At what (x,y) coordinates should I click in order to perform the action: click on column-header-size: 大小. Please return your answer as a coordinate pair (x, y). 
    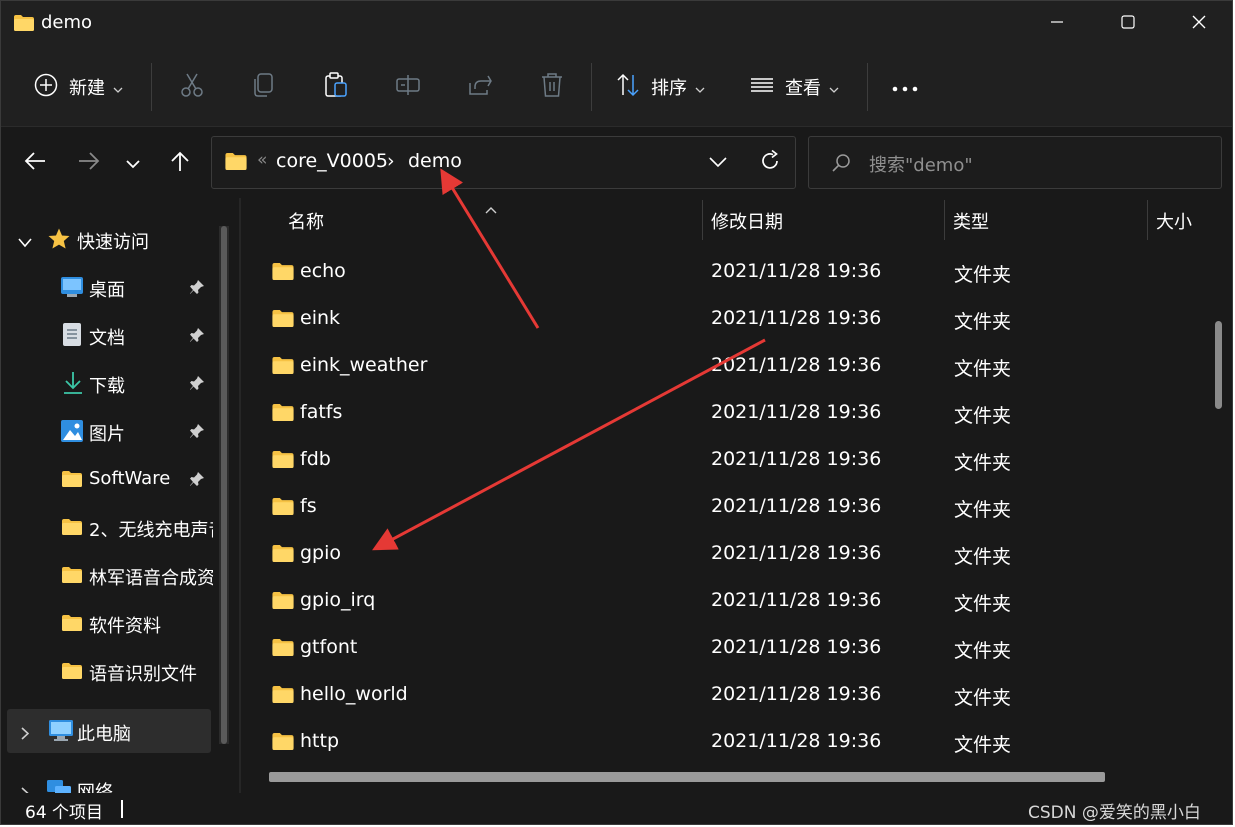
    Looking at the image, I should click on (1174, 221).